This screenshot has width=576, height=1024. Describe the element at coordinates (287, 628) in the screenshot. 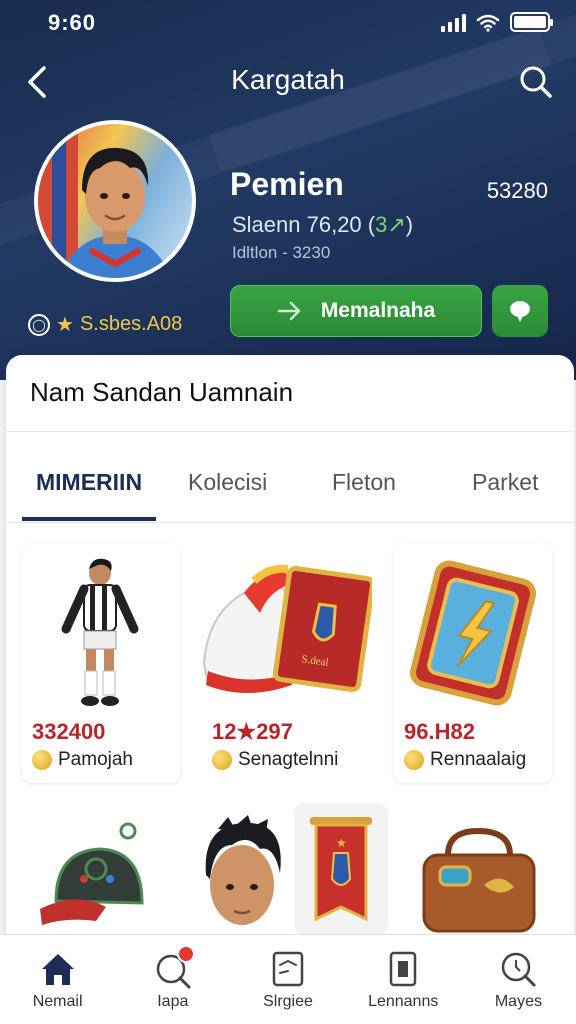

I see `boots-and-card-icon: S.deal` at that location.